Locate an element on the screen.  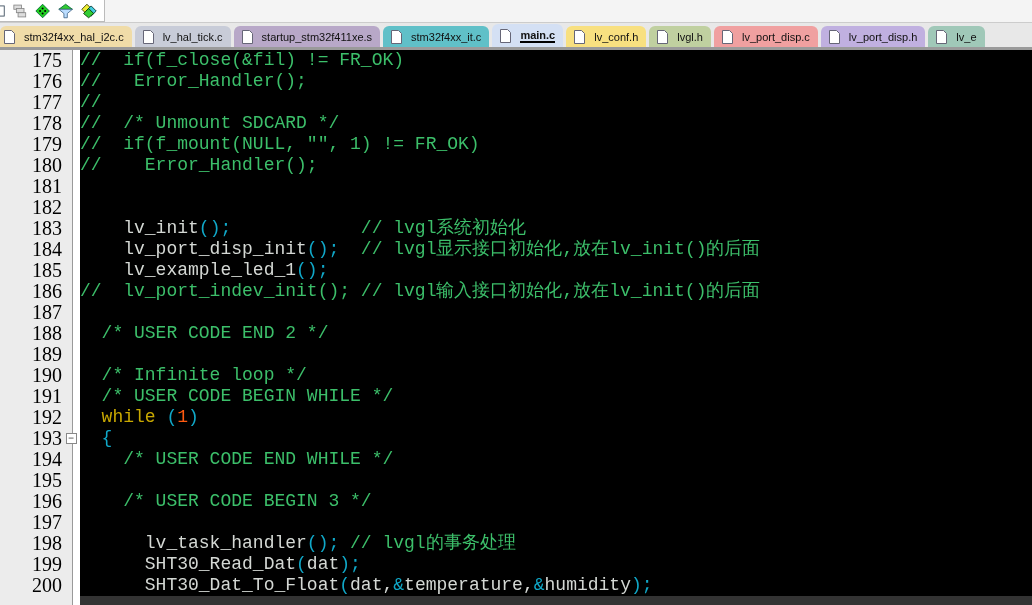
code-line: lv_example_led_1(); is located at coordinates (225, 270).